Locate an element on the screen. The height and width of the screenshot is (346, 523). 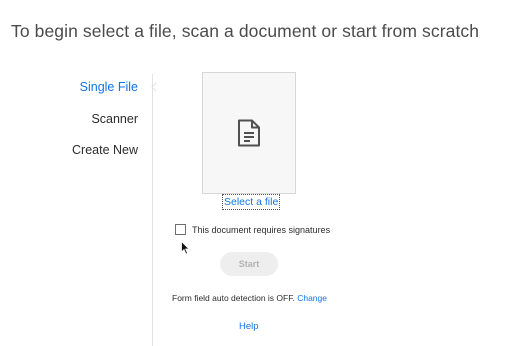
signatures-checkbox is located at coordinates (180, 229).